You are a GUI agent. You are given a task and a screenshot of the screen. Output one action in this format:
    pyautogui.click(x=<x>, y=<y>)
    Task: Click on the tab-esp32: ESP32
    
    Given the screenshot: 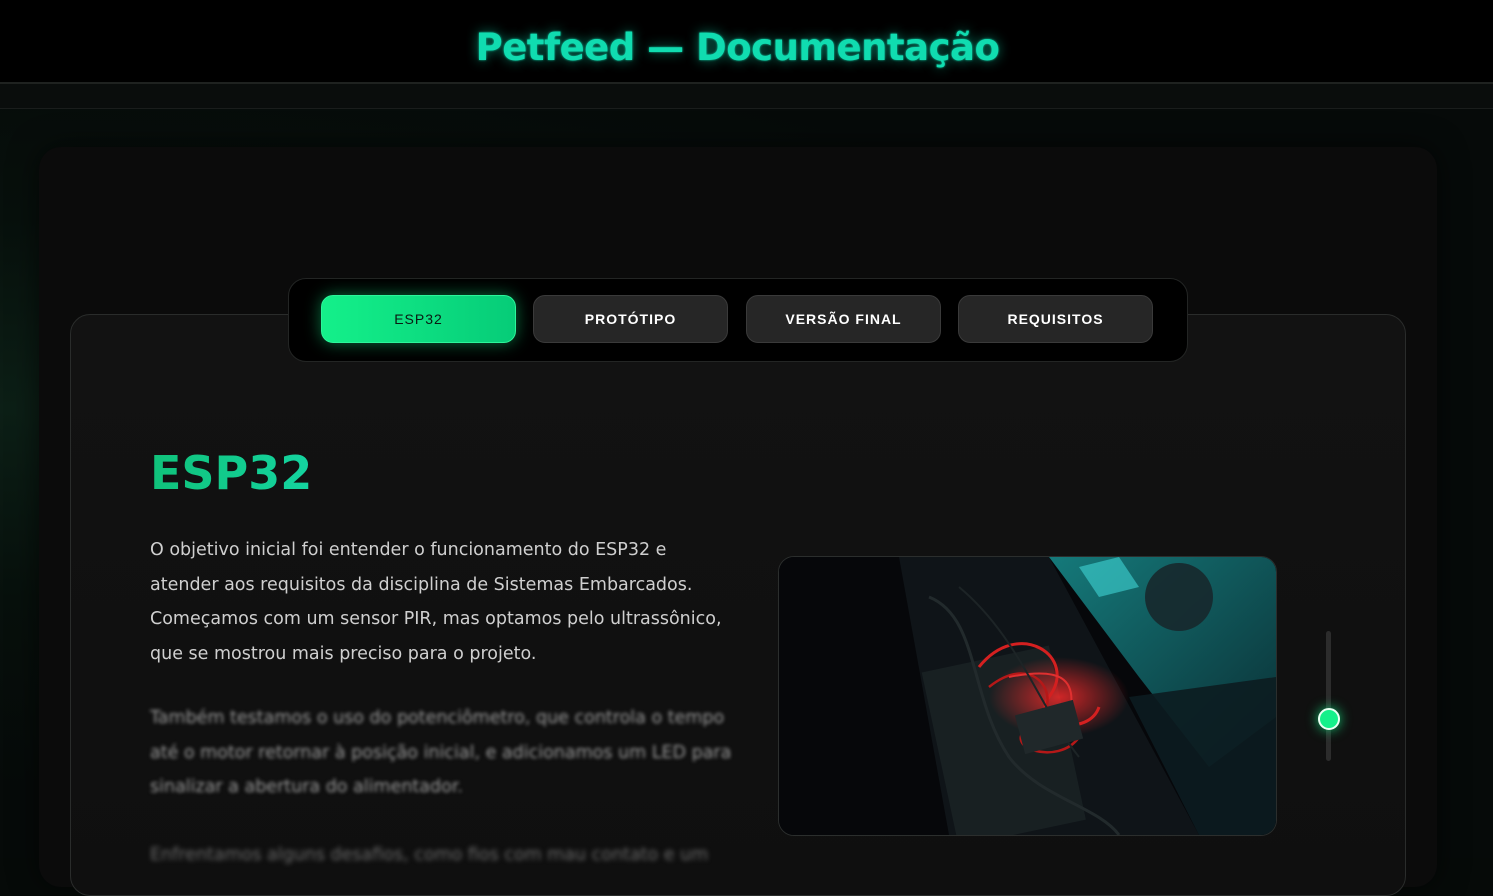 What is the action you would take?
    pyautogui.click(x=418, y=319)
    